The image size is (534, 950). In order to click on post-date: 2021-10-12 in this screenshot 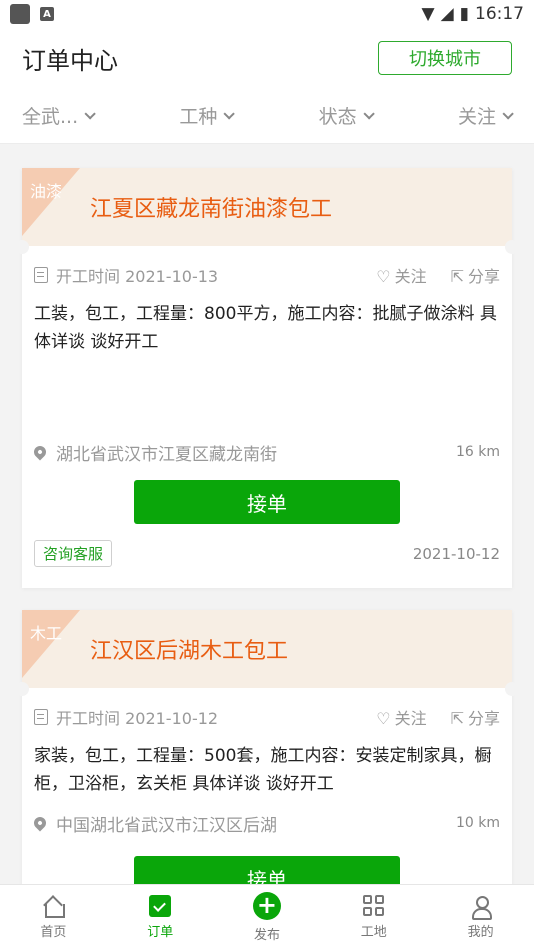, I will do `click(456, 553)`.